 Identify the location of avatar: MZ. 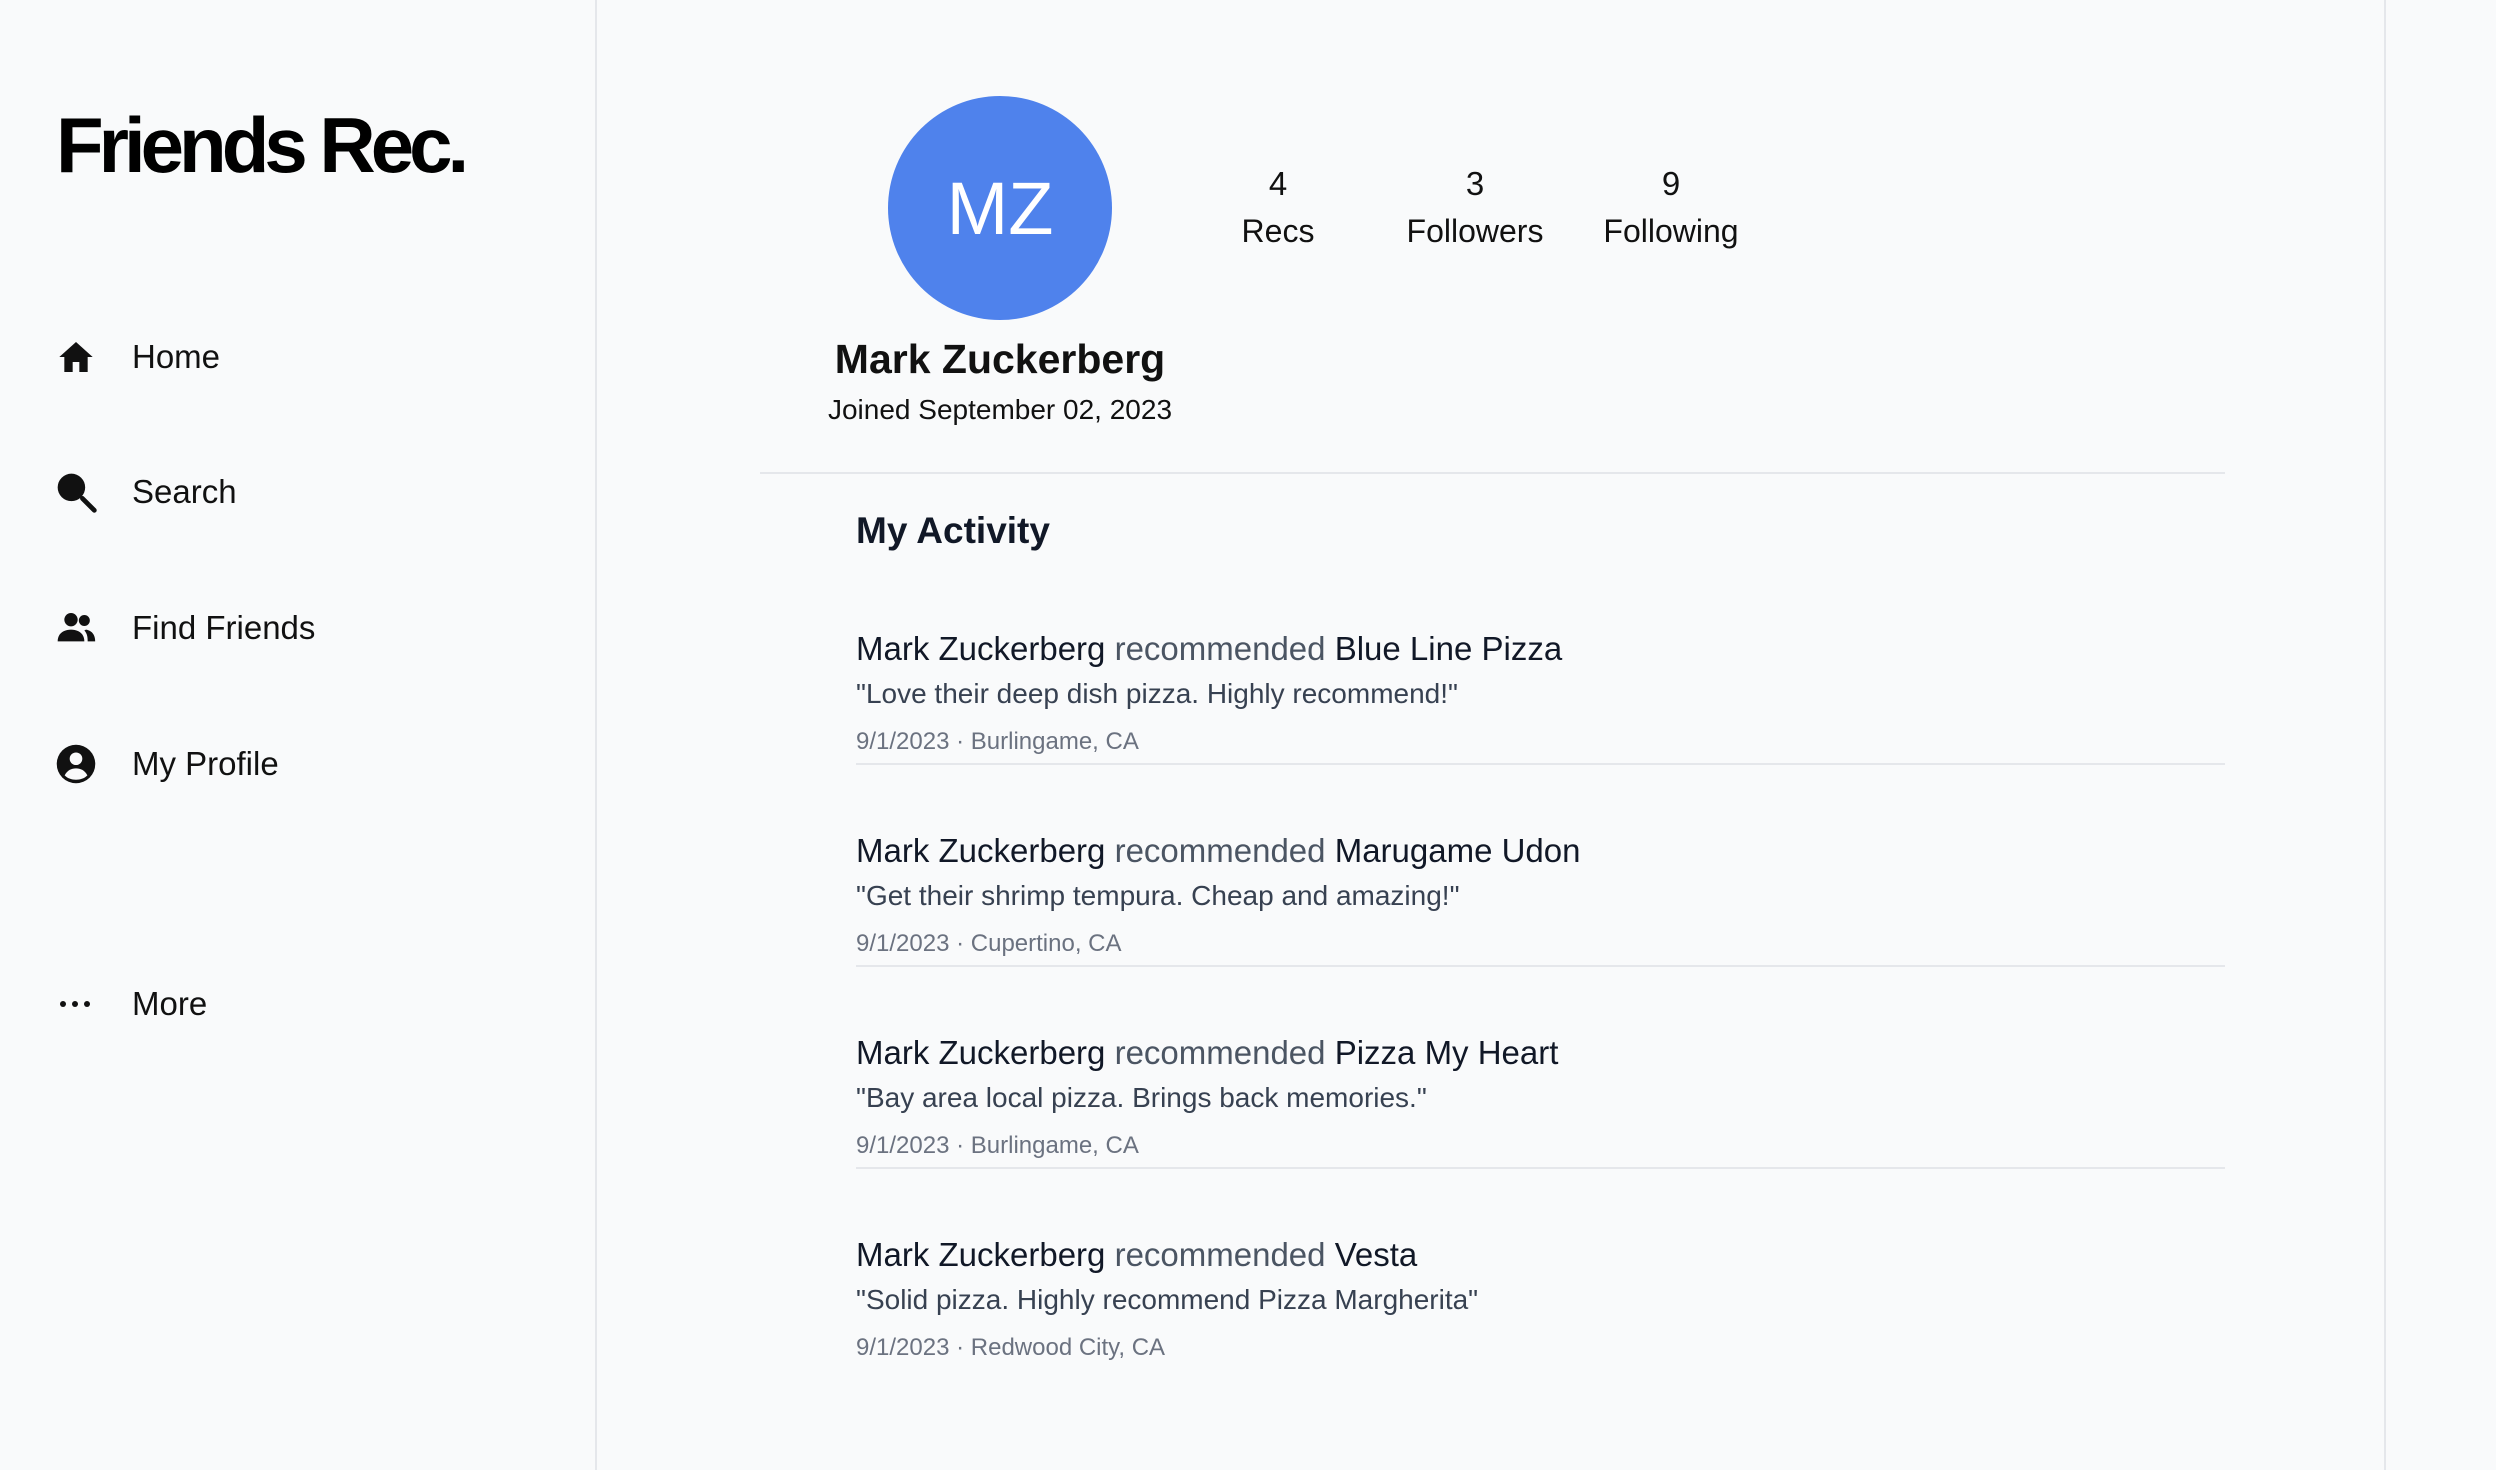
(1000, 208).